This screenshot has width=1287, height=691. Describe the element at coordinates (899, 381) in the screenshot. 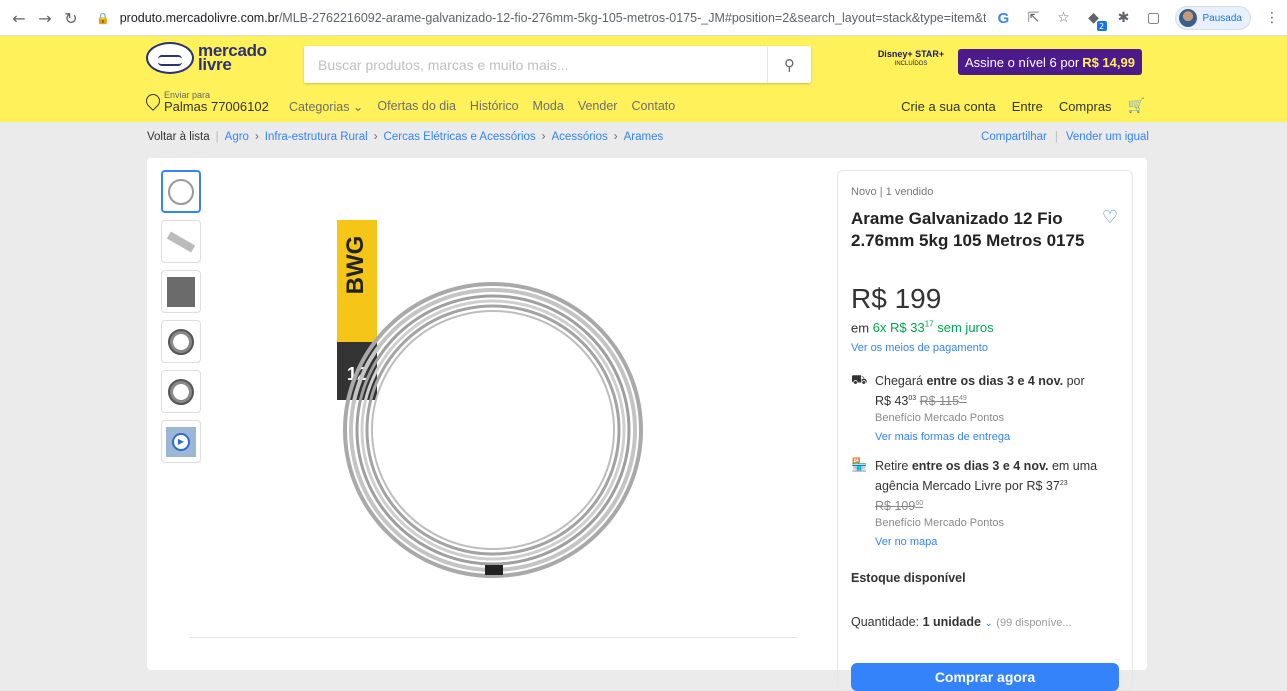

I see `ship-pre: Chegará` at that location.